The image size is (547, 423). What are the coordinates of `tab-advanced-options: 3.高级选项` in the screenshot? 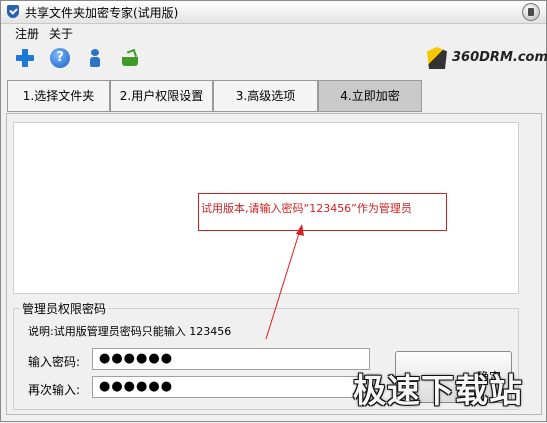 It's located at (265, 96).